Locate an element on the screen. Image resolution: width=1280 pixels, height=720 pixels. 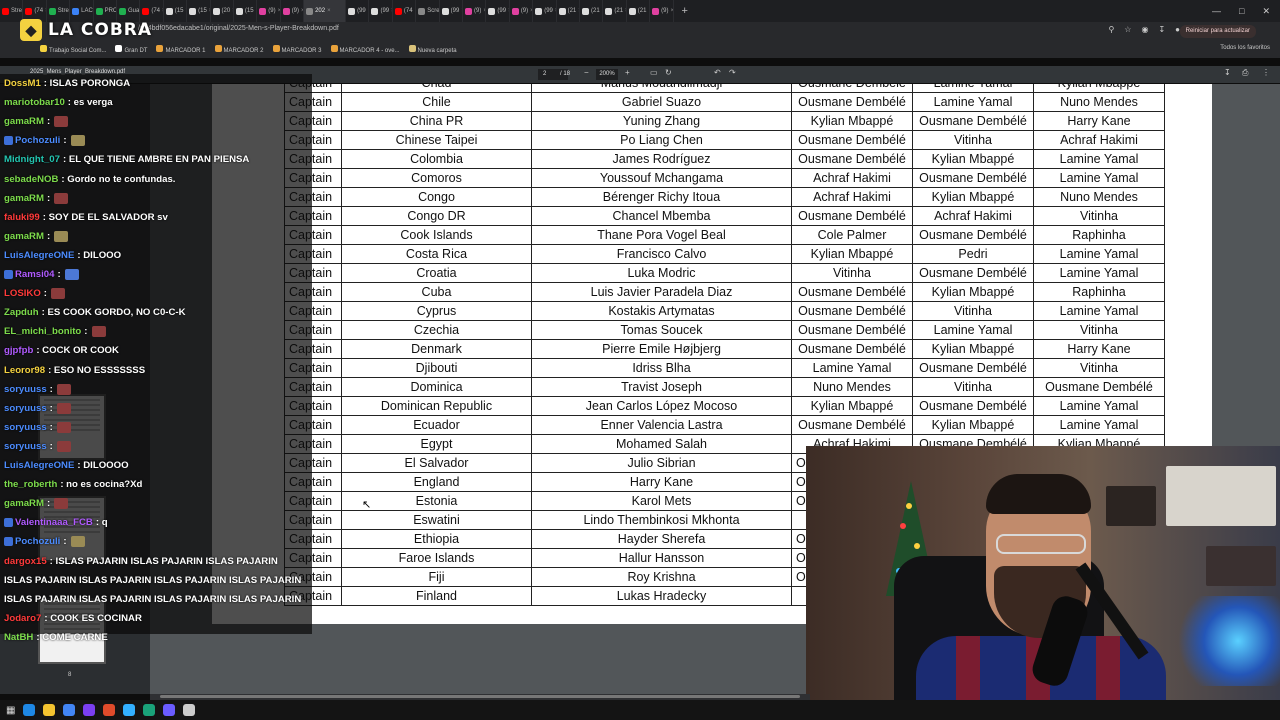
chat-message: NatBH: COME CARNE is located at coordinates (56, 638).